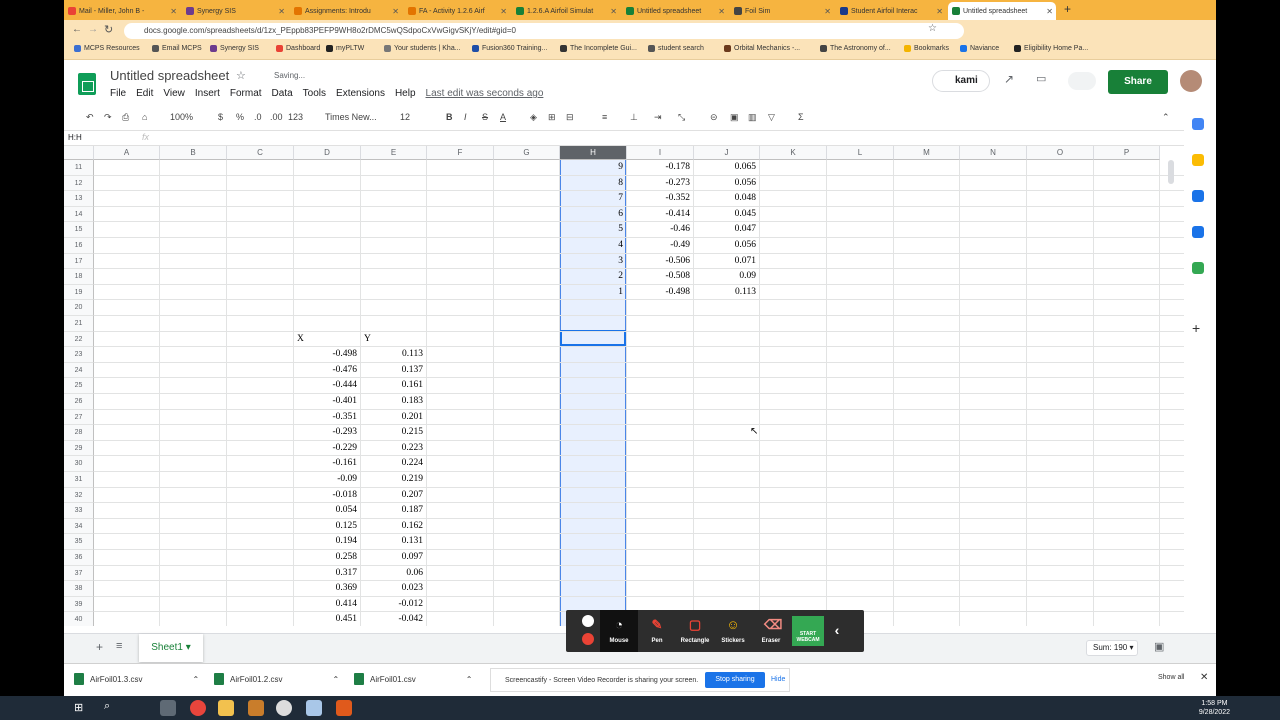 The width and height of the screenshot is (1280, 720). Describe the element at coordinates (144, 117) in the screenshot. I see `paint-format-icon: ⌂` at that location.